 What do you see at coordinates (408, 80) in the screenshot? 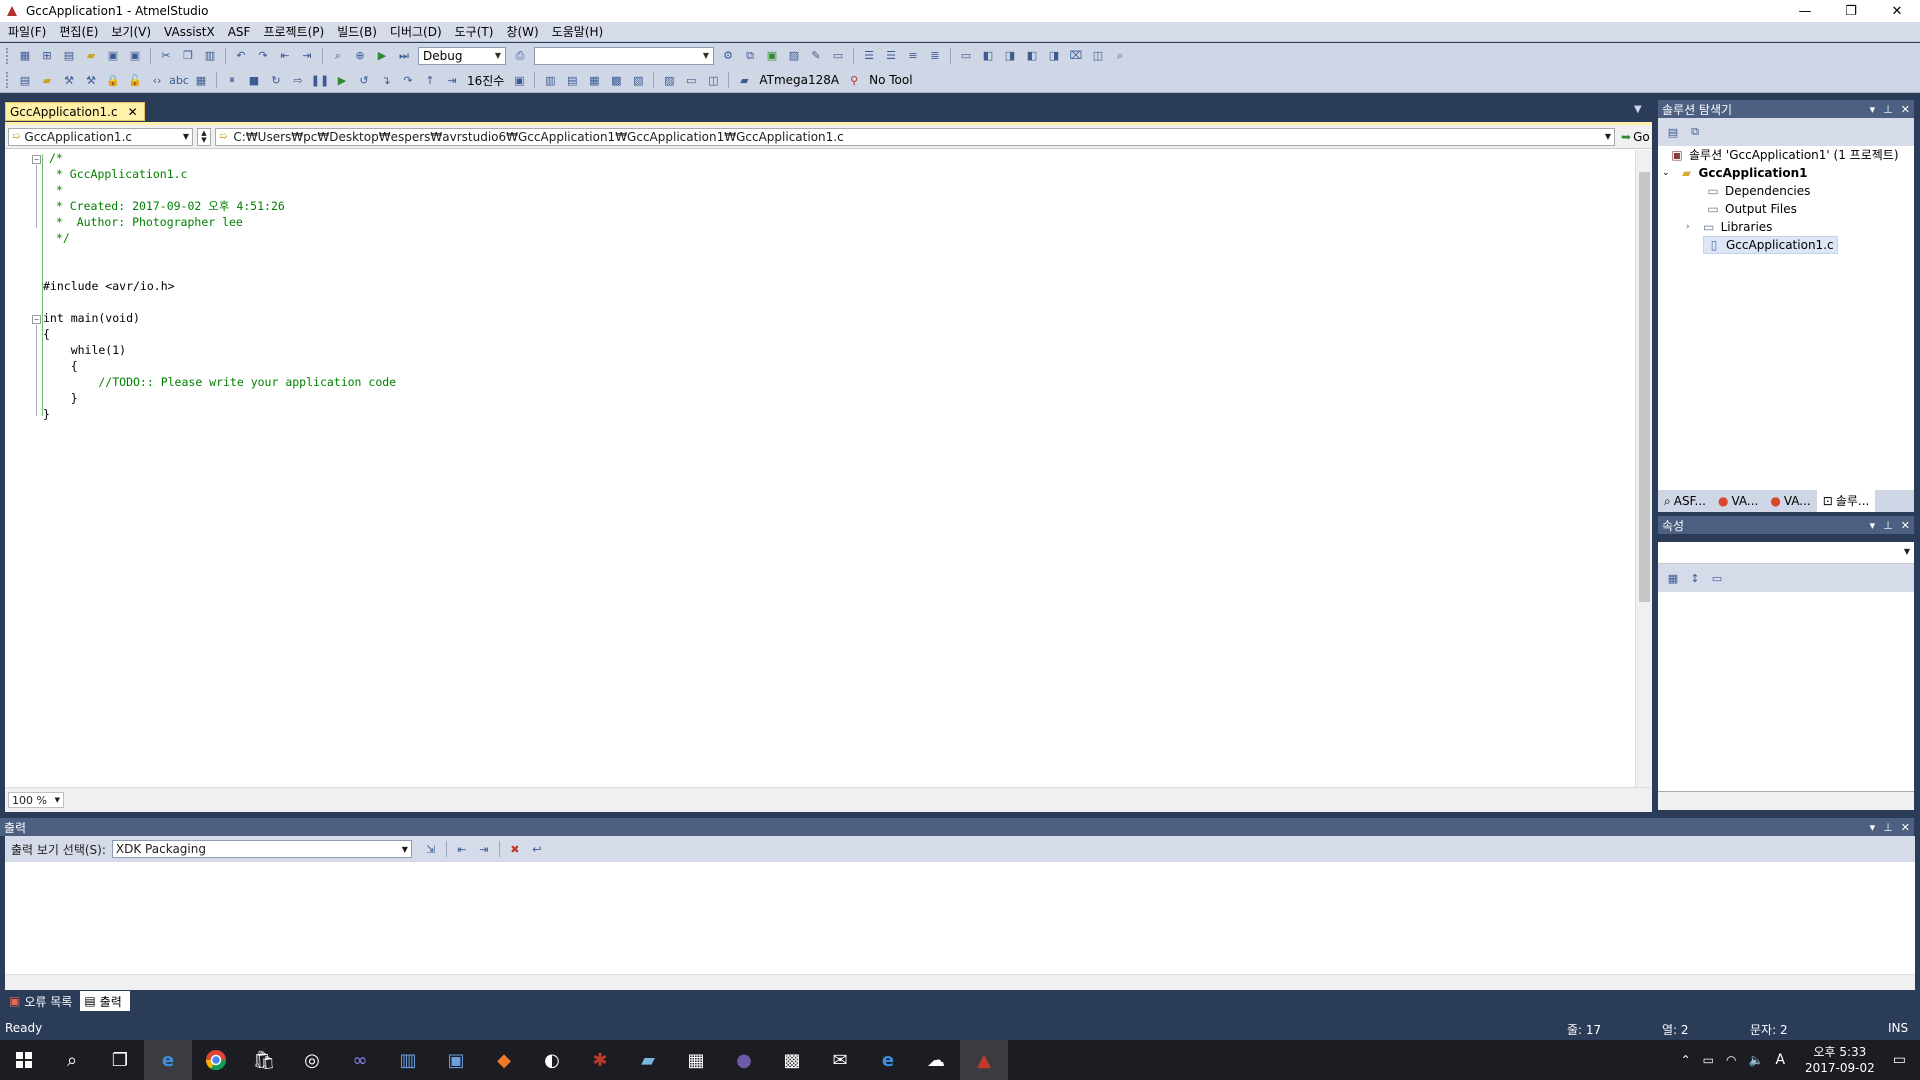
I see `step-over-icon: ↷` at bounding box center [408, 80].